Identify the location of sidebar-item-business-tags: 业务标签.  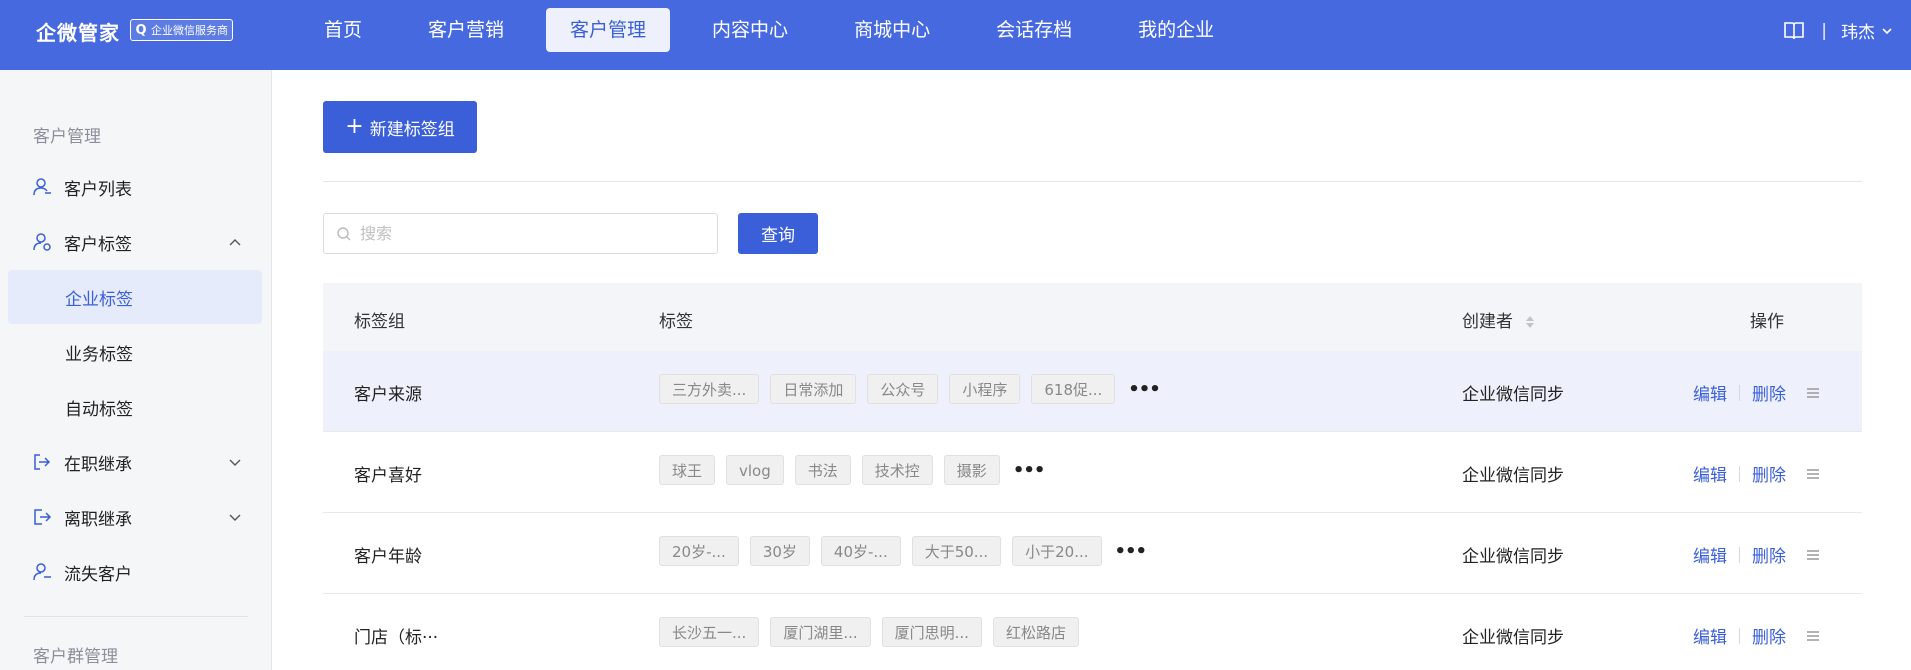
(135, 352).